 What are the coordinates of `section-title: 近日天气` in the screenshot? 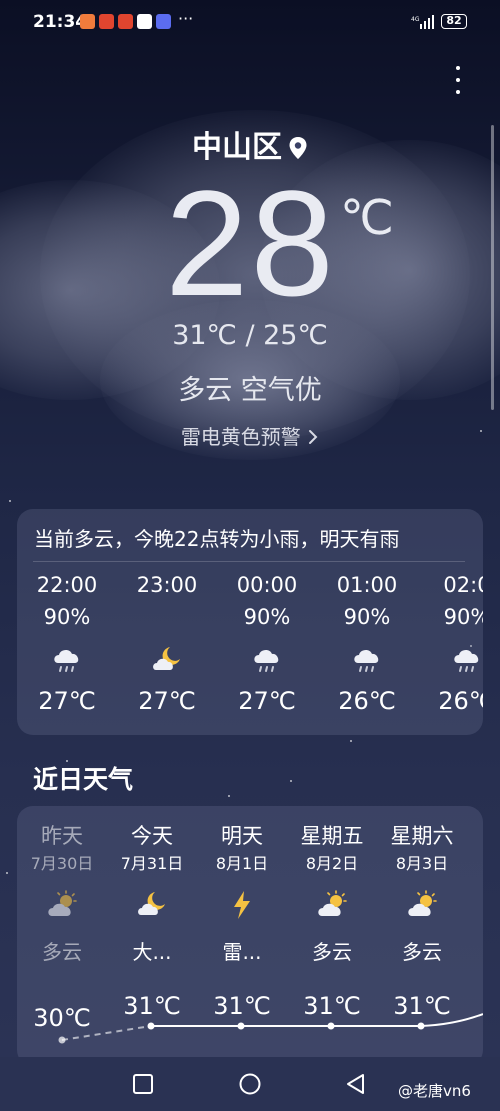 It's located at (83, 779).